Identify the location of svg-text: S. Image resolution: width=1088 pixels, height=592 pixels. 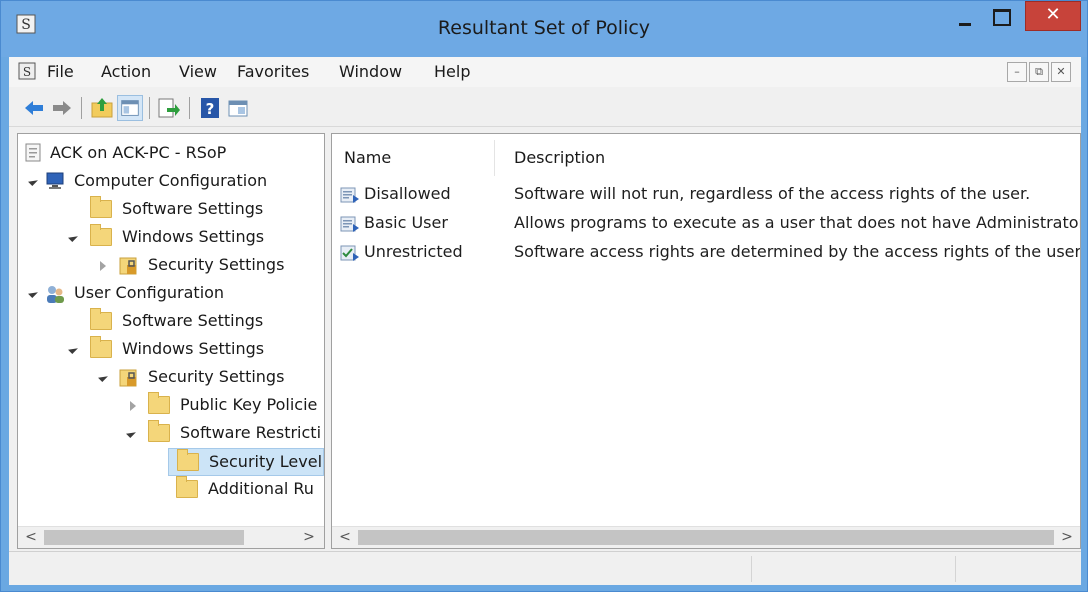
(27, 72).